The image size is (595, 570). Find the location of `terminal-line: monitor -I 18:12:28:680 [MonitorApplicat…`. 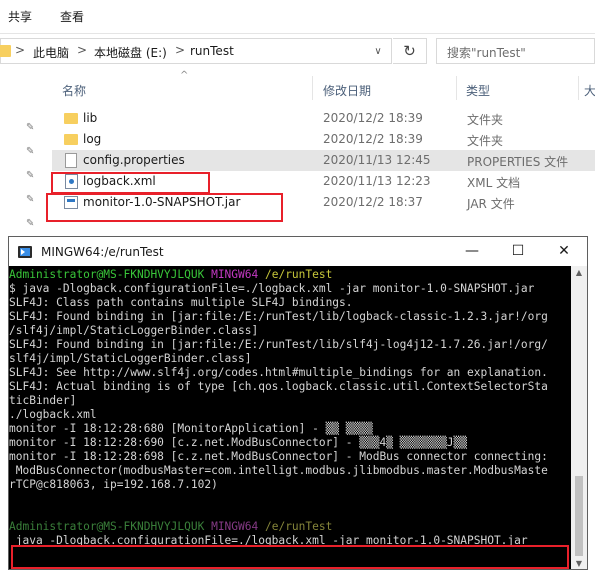

terminal-line: monitor -I 18:12:28:680 [MonitorApplicat… is located at coordinates (191, 428).